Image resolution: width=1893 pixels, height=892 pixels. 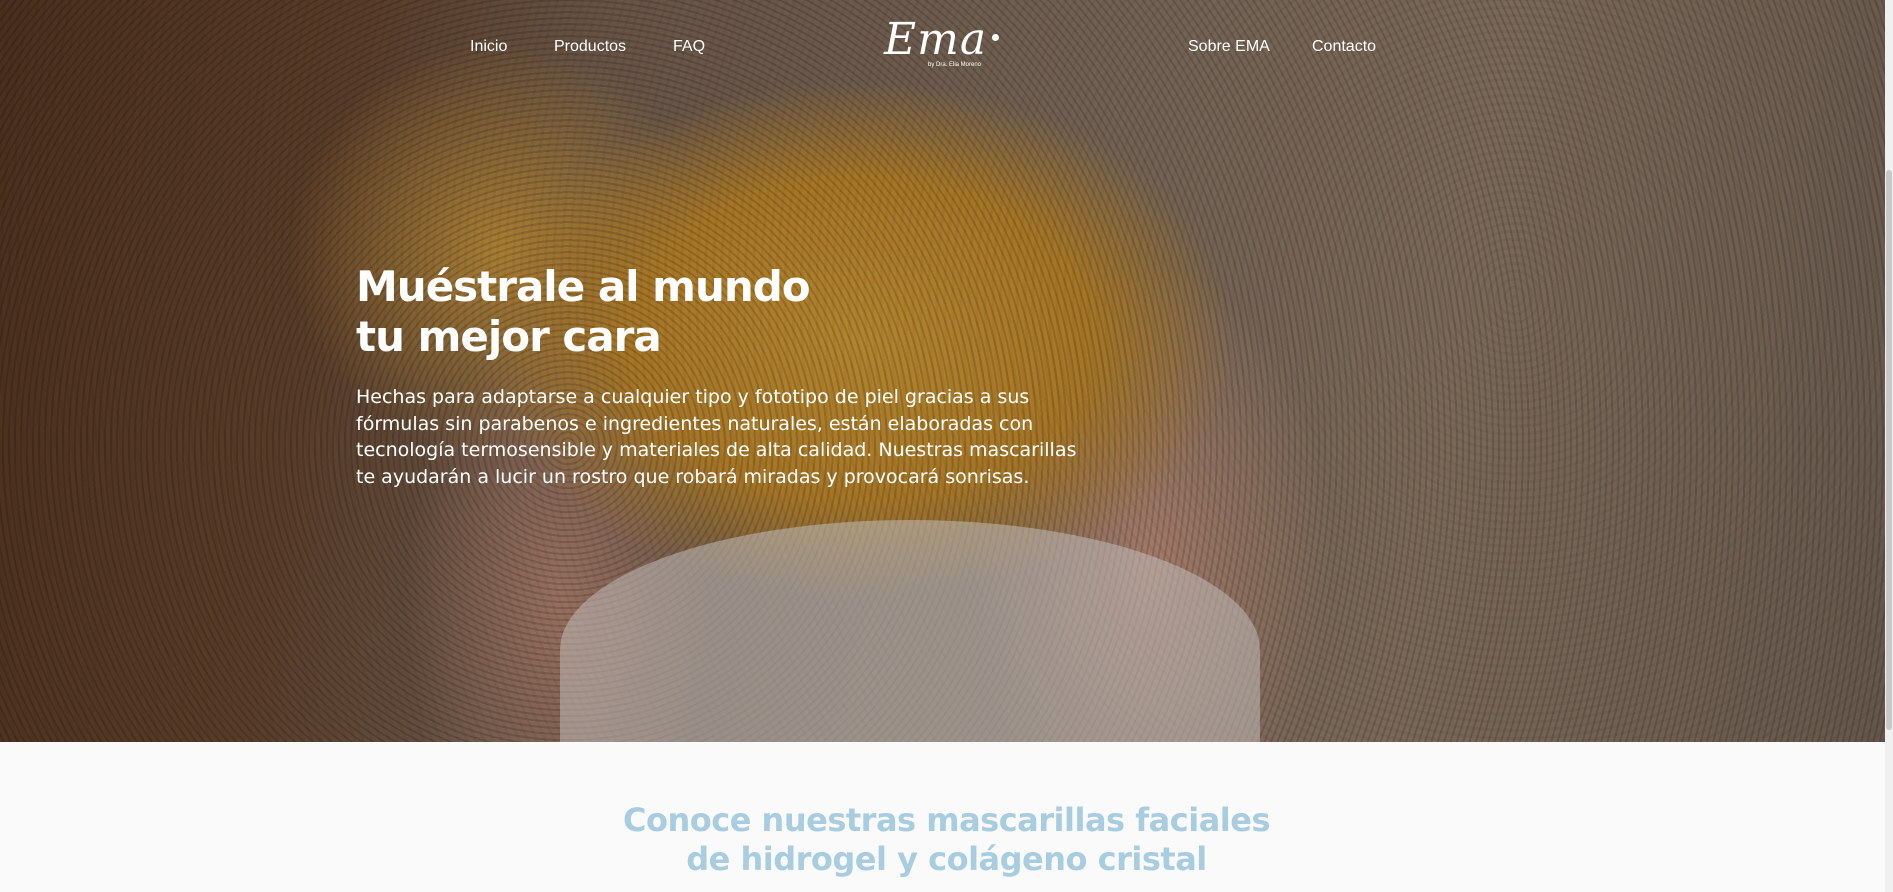 What do you see at coordinates (488, 47) in the screenshot?
I see `nav-link-inicio: Inicio` at bounding box center [488, 47].